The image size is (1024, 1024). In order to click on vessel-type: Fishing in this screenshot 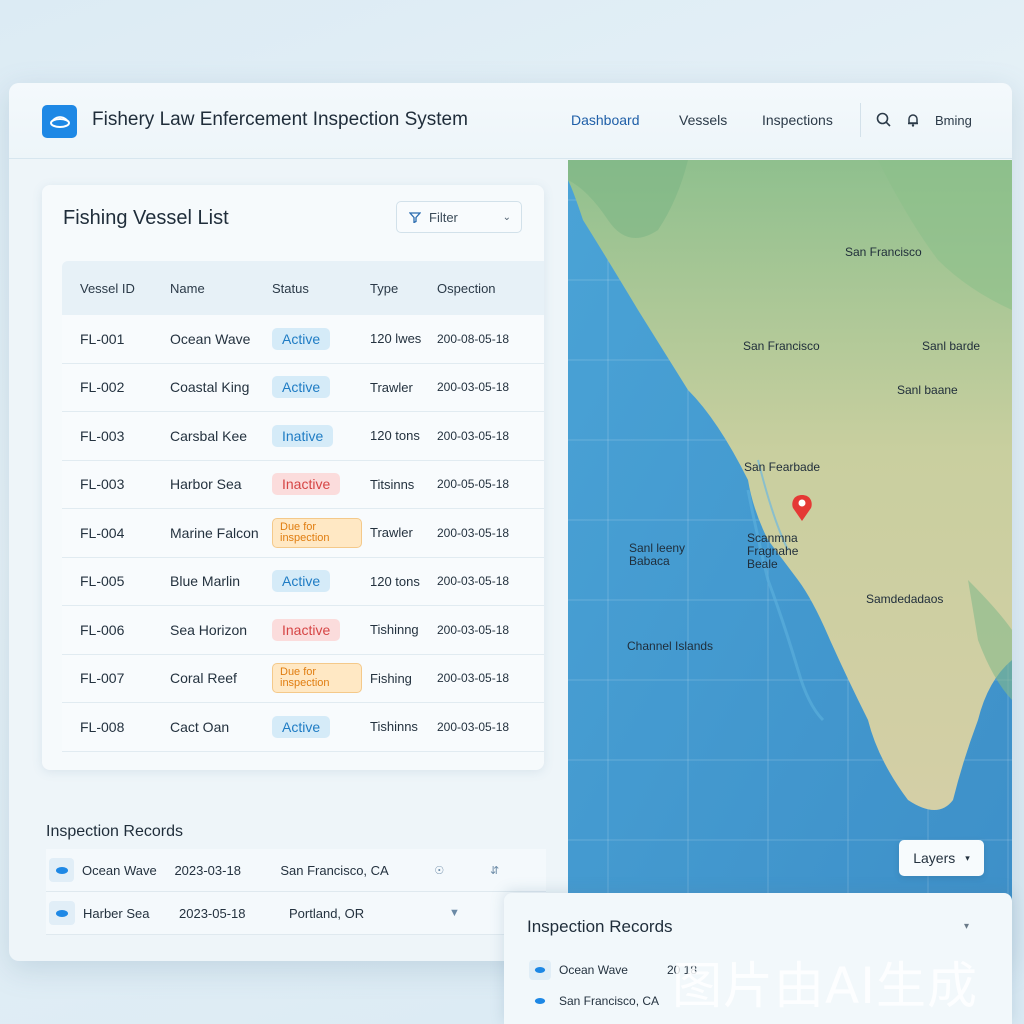, I will do `click(391, 678)`.